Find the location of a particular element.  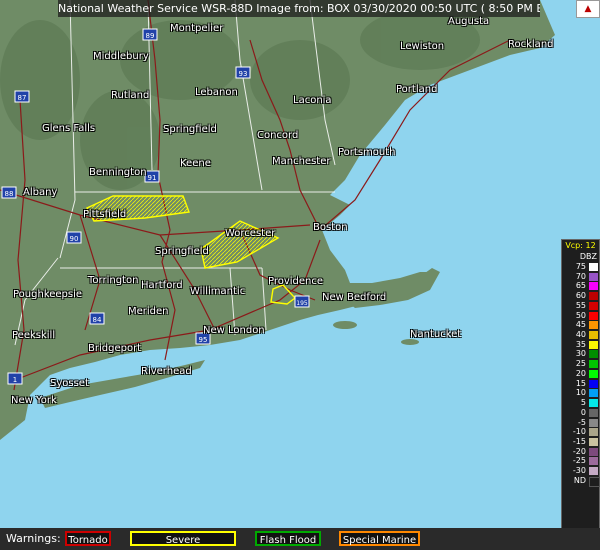

legend-level-label: ND is located at coordinates (579, 480).